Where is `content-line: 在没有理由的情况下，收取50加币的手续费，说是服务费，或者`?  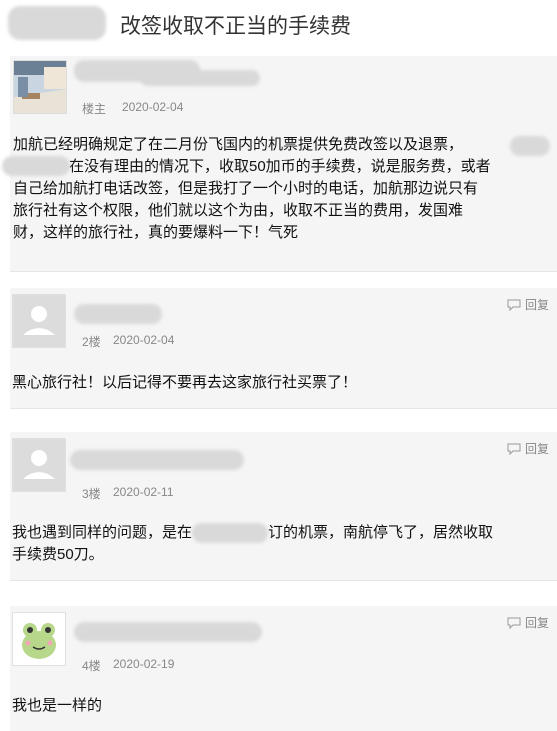
content-line: 在没有理由的情况下，收取50加币的手续费，说是服务费，或者 is located at coordinates (280, 166).